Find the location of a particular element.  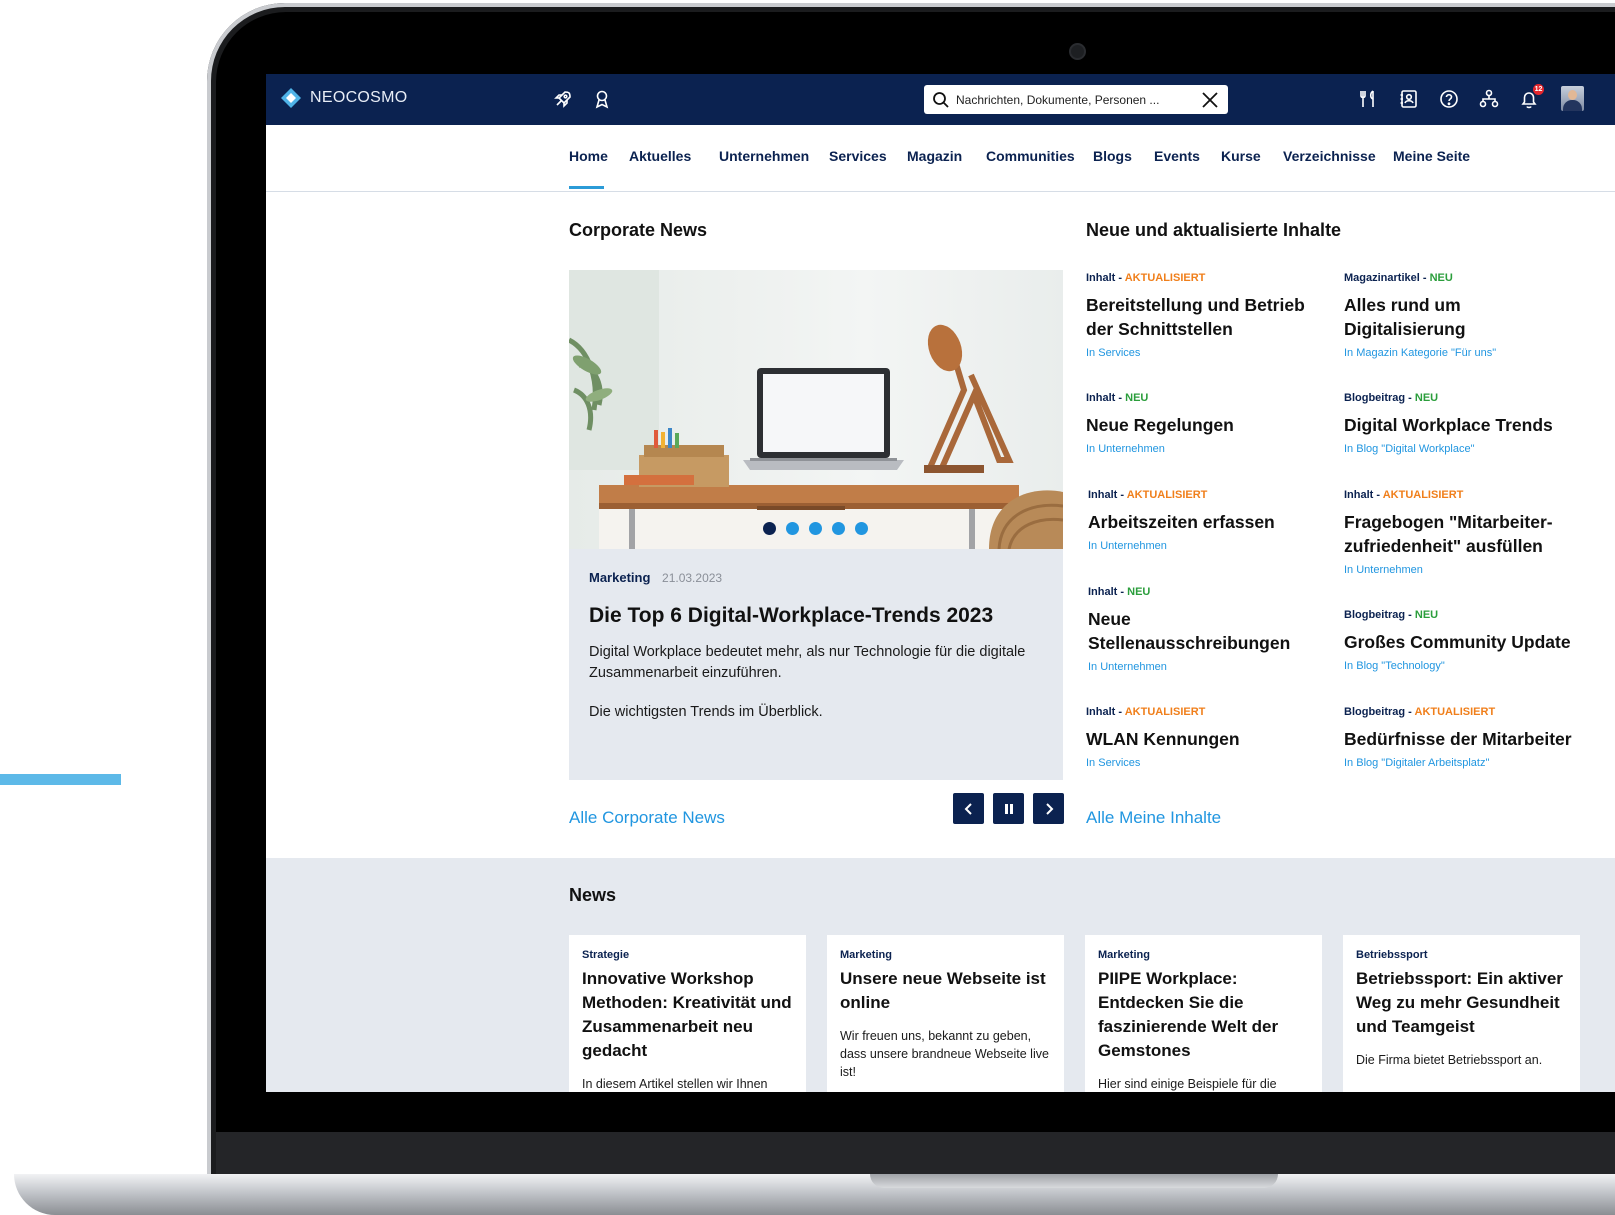

content-location-link: In Blog "Digitaler Arbeitsplatz" is located at coordinates (1464, 763).